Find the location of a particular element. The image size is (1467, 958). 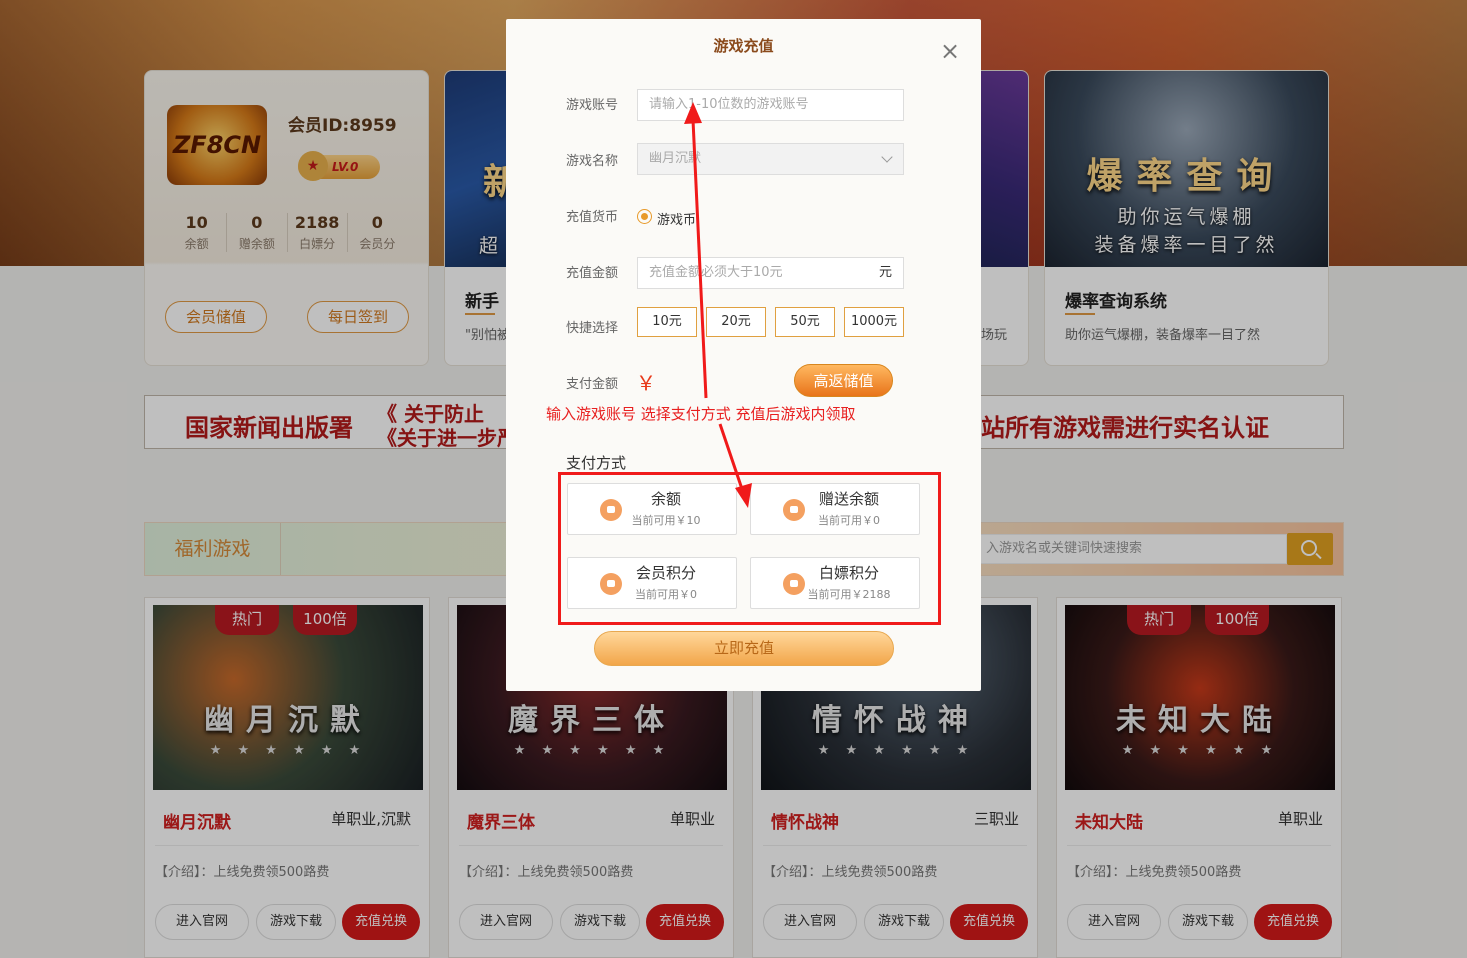

arrow-head-down is located at coordinates (743, 495).